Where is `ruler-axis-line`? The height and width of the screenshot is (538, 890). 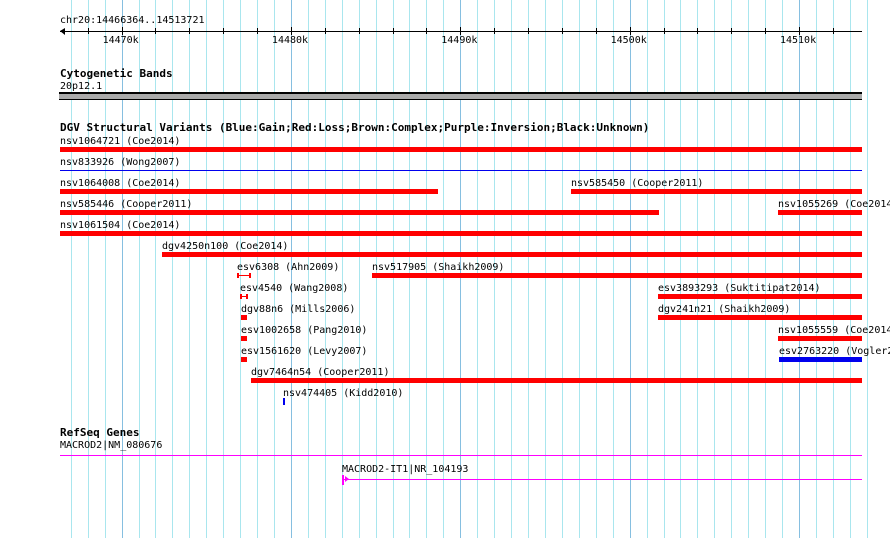 ruler-axis-line is located at coordinates (461, 31).